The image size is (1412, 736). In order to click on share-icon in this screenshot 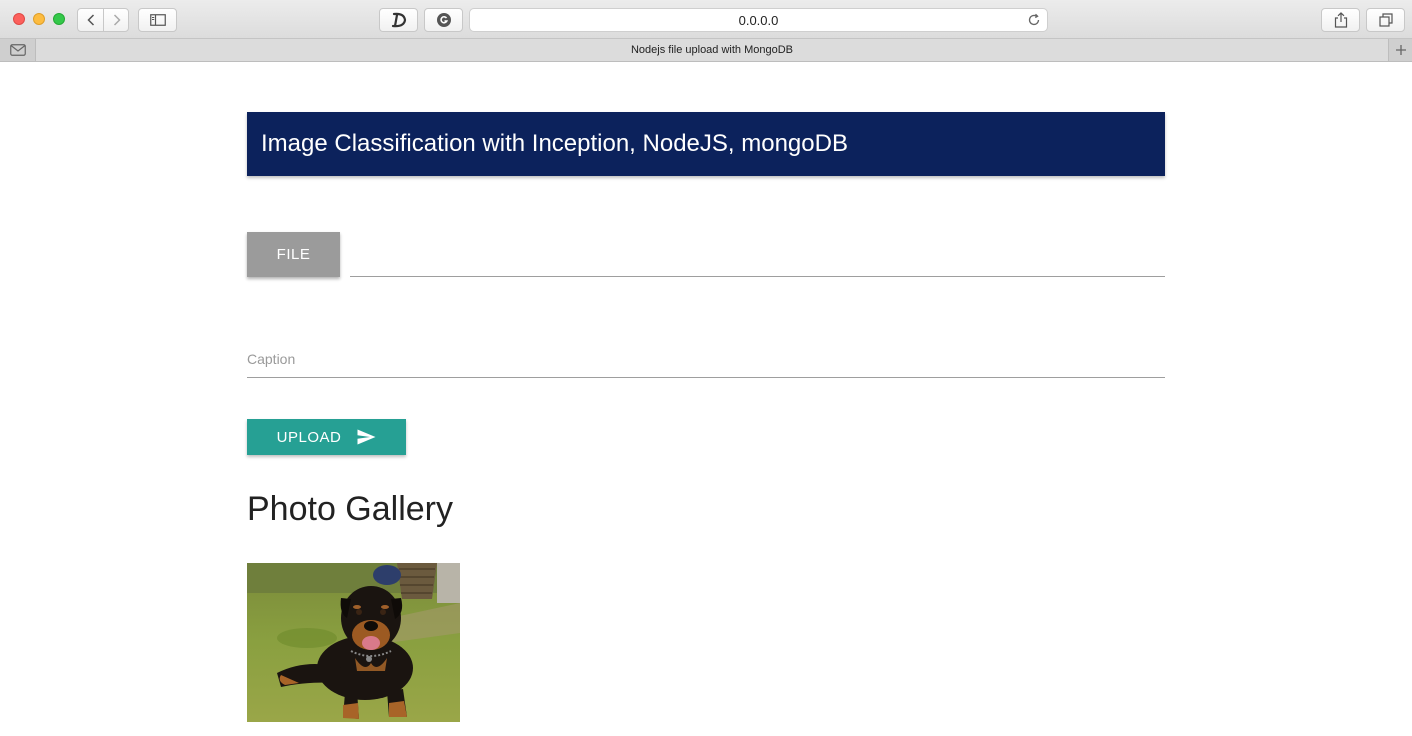, I will do `click(1340, 20)`.